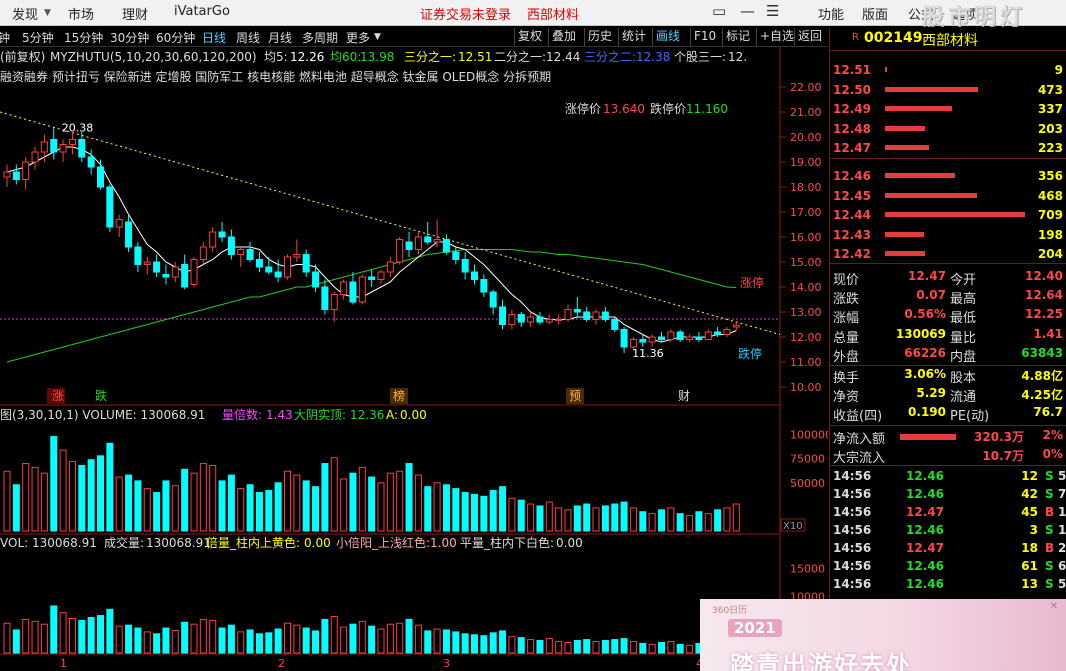  I want to click on draw-line-button: 画线, so click(667, 37).